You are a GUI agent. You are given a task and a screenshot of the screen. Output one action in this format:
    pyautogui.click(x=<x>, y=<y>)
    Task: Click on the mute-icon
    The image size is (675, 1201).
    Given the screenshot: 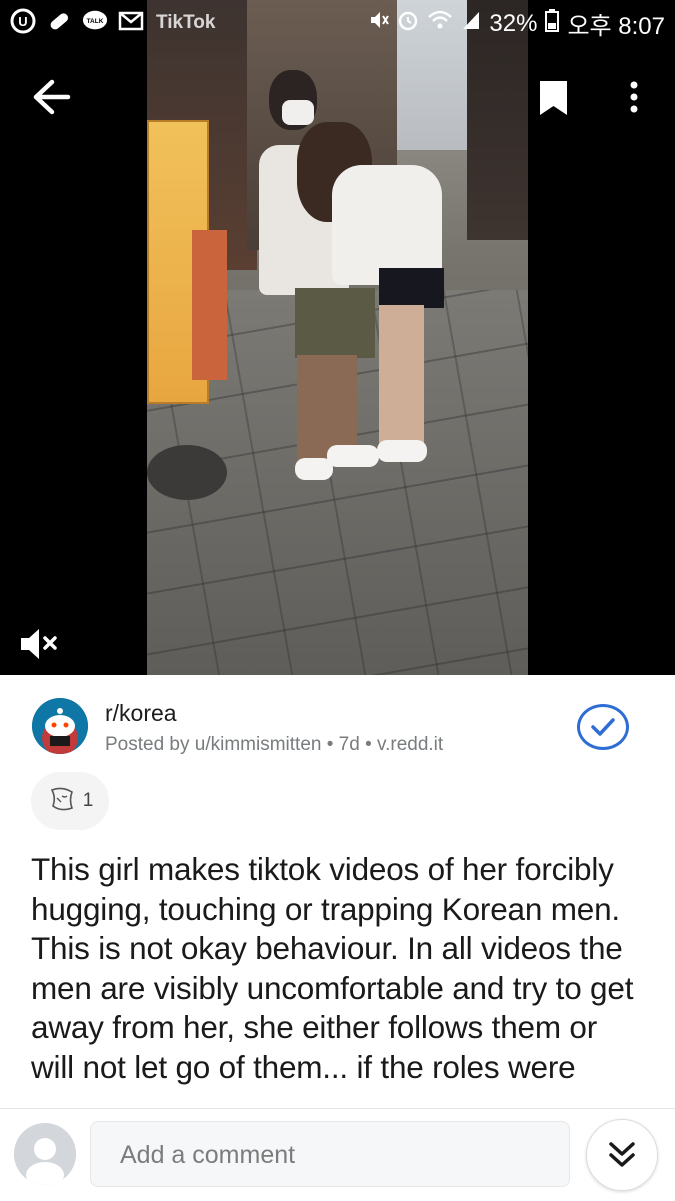 What is the action you would take?
    pyautogui.click(x=39, y=644)
    